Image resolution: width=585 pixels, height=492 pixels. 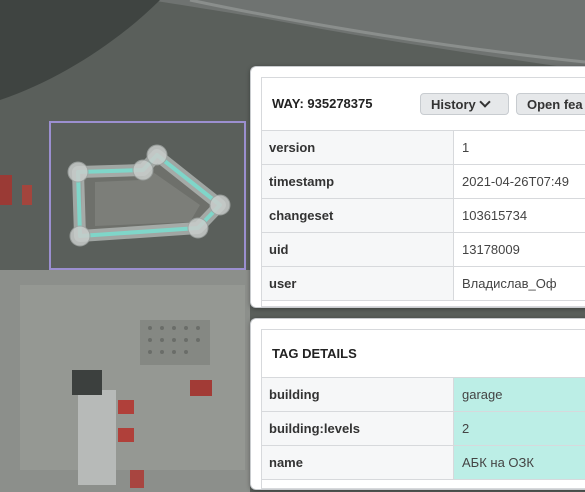 I want to click on history-button-label: History, so click(x=453, y=104).